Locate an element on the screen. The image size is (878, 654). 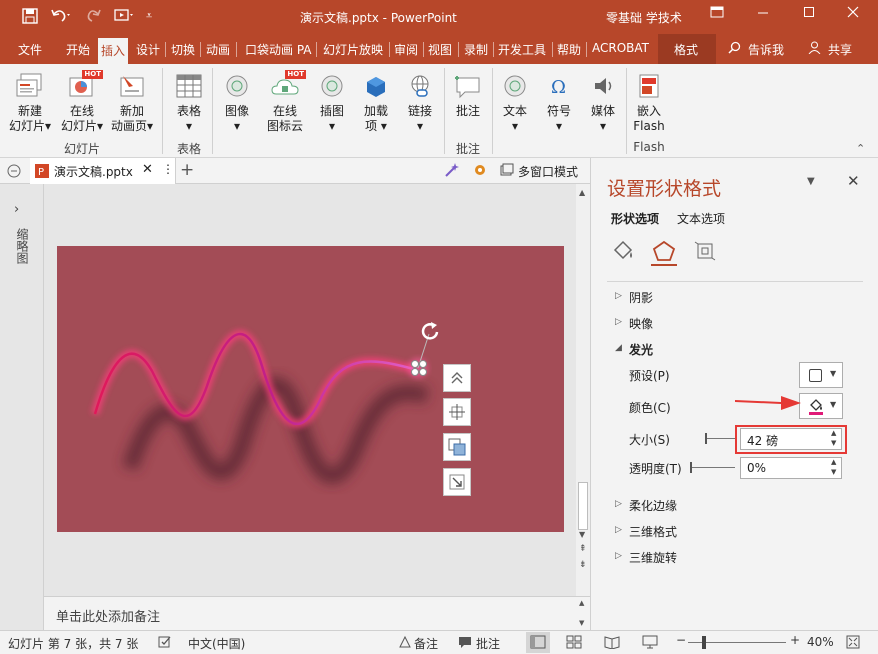
minimize-icon is located at coordinates (763, 14).